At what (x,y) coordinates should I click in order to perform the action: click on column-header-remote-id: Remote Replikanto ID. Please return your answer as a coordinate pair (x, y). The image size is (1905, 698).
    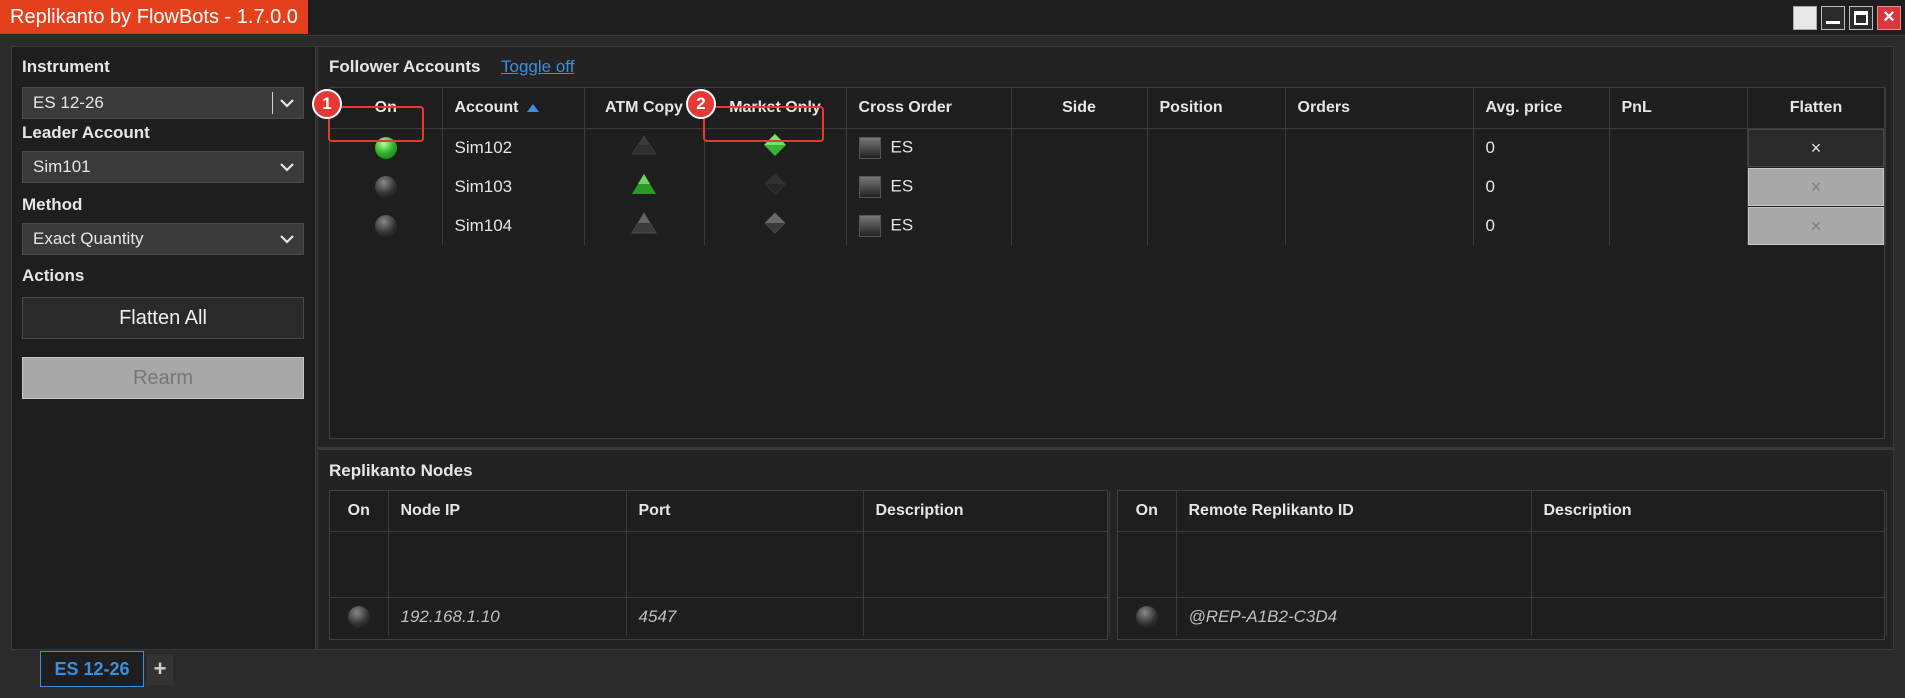
    Looking at the image, I should click on (1354, 511).